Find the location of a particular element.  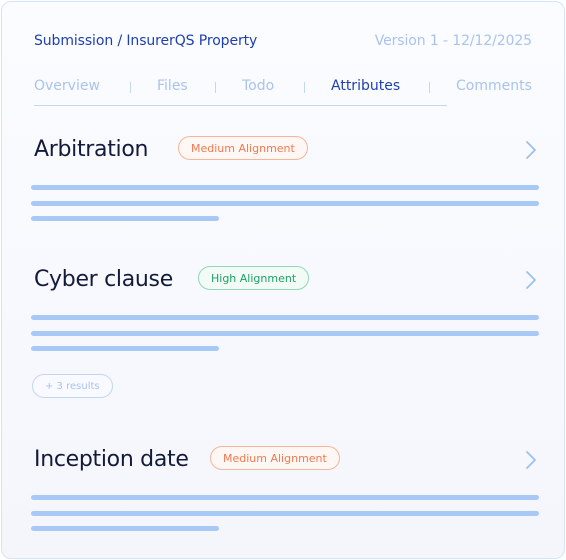

more-results-button: + 3 results is located at coordinates (72, 386).